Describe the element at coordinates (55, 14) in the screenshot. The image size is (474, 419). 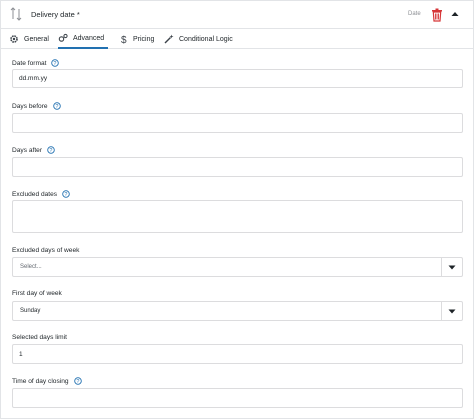
I see `field-title: Delivery date *` at that location.